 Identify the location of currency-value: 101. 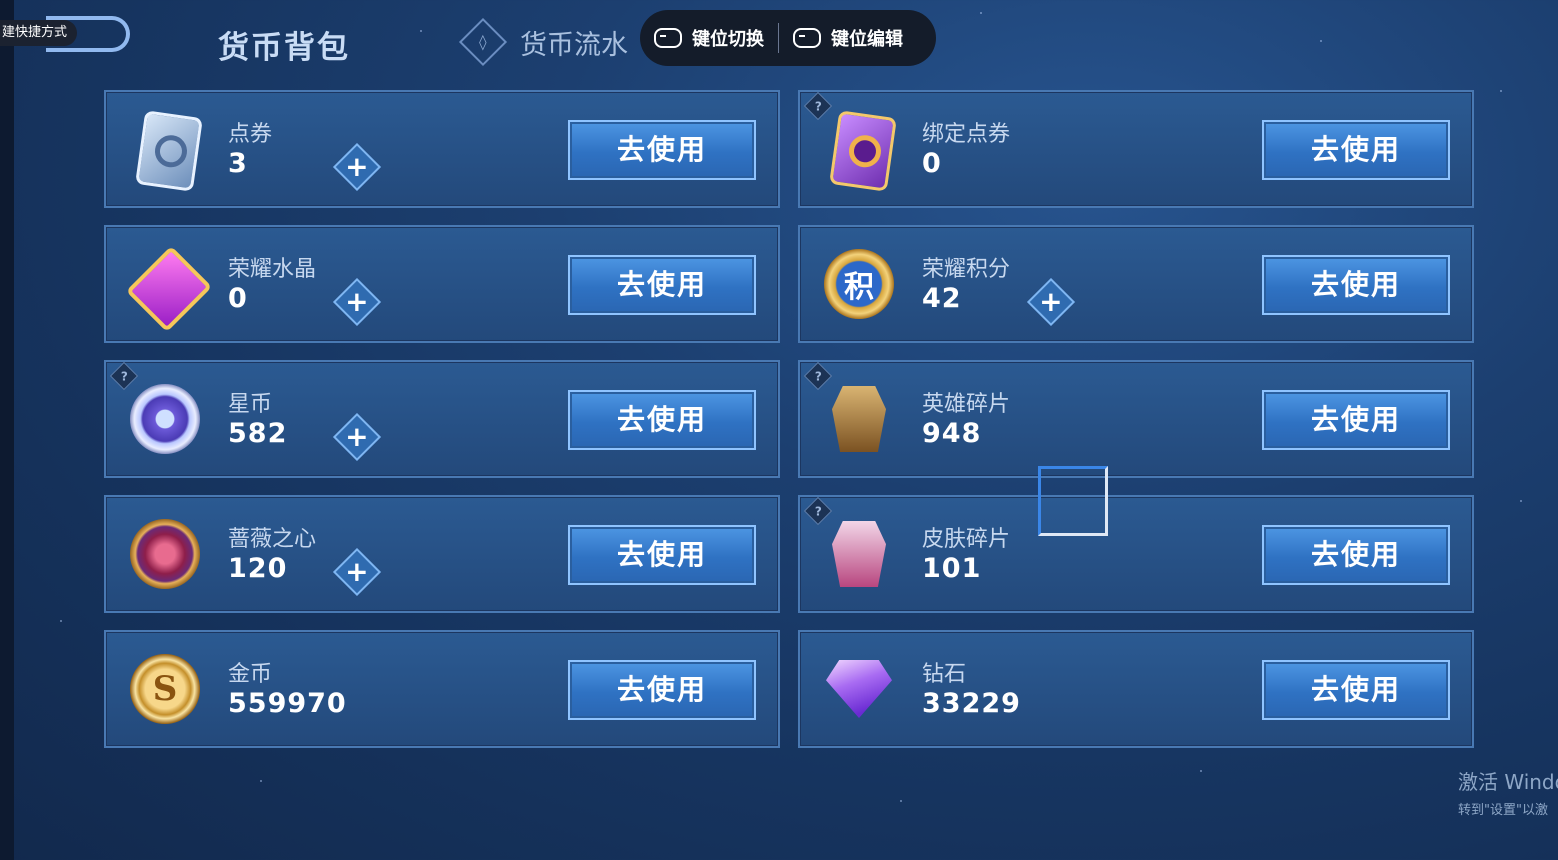
(952, 568).